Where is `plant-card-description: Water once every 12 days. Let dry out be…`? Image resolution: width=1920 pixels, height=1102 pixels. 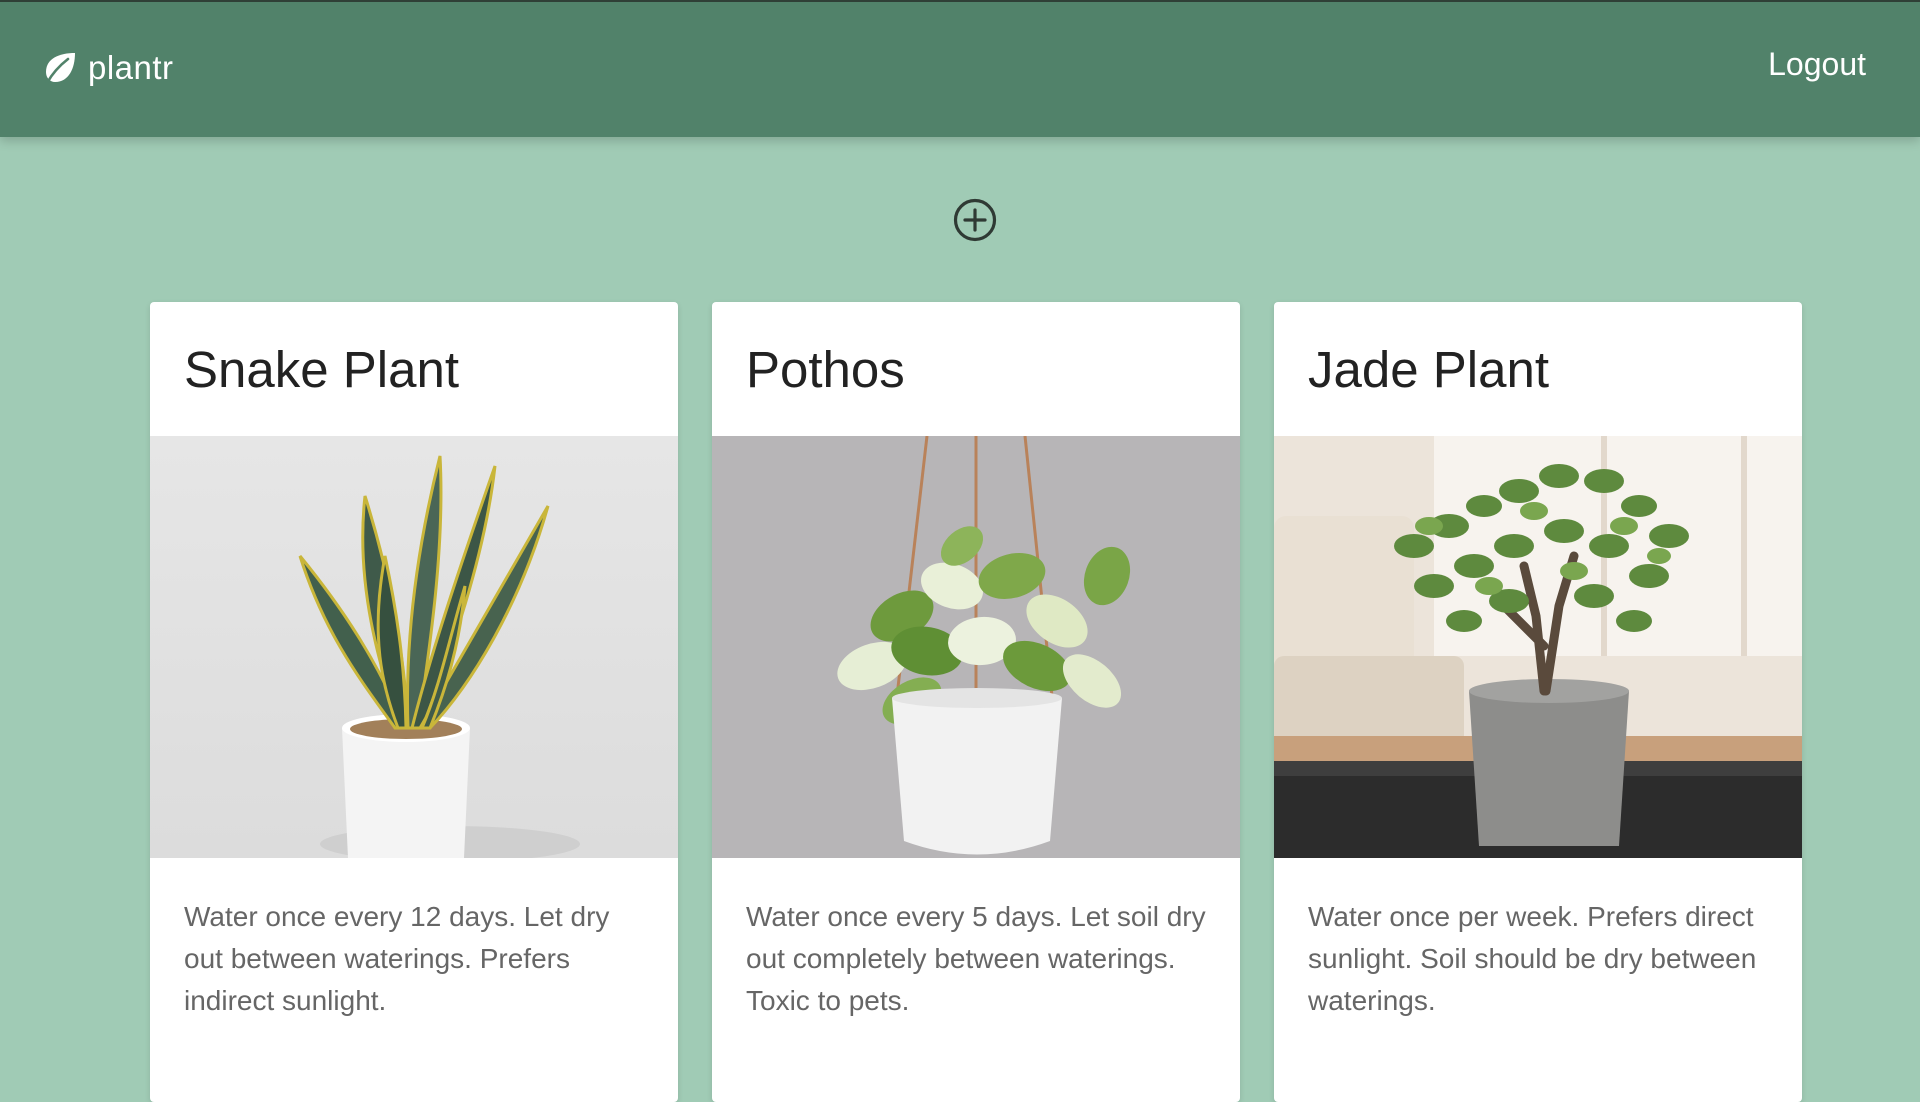
plant-card-description: Water once every 12 days. Let dry out be… is located at coordinates (397, 958).